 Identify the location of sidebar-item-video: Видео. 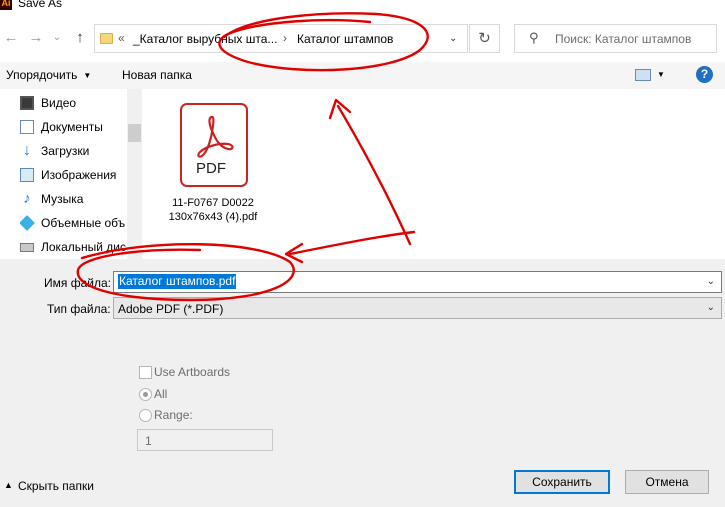
(80, 103).